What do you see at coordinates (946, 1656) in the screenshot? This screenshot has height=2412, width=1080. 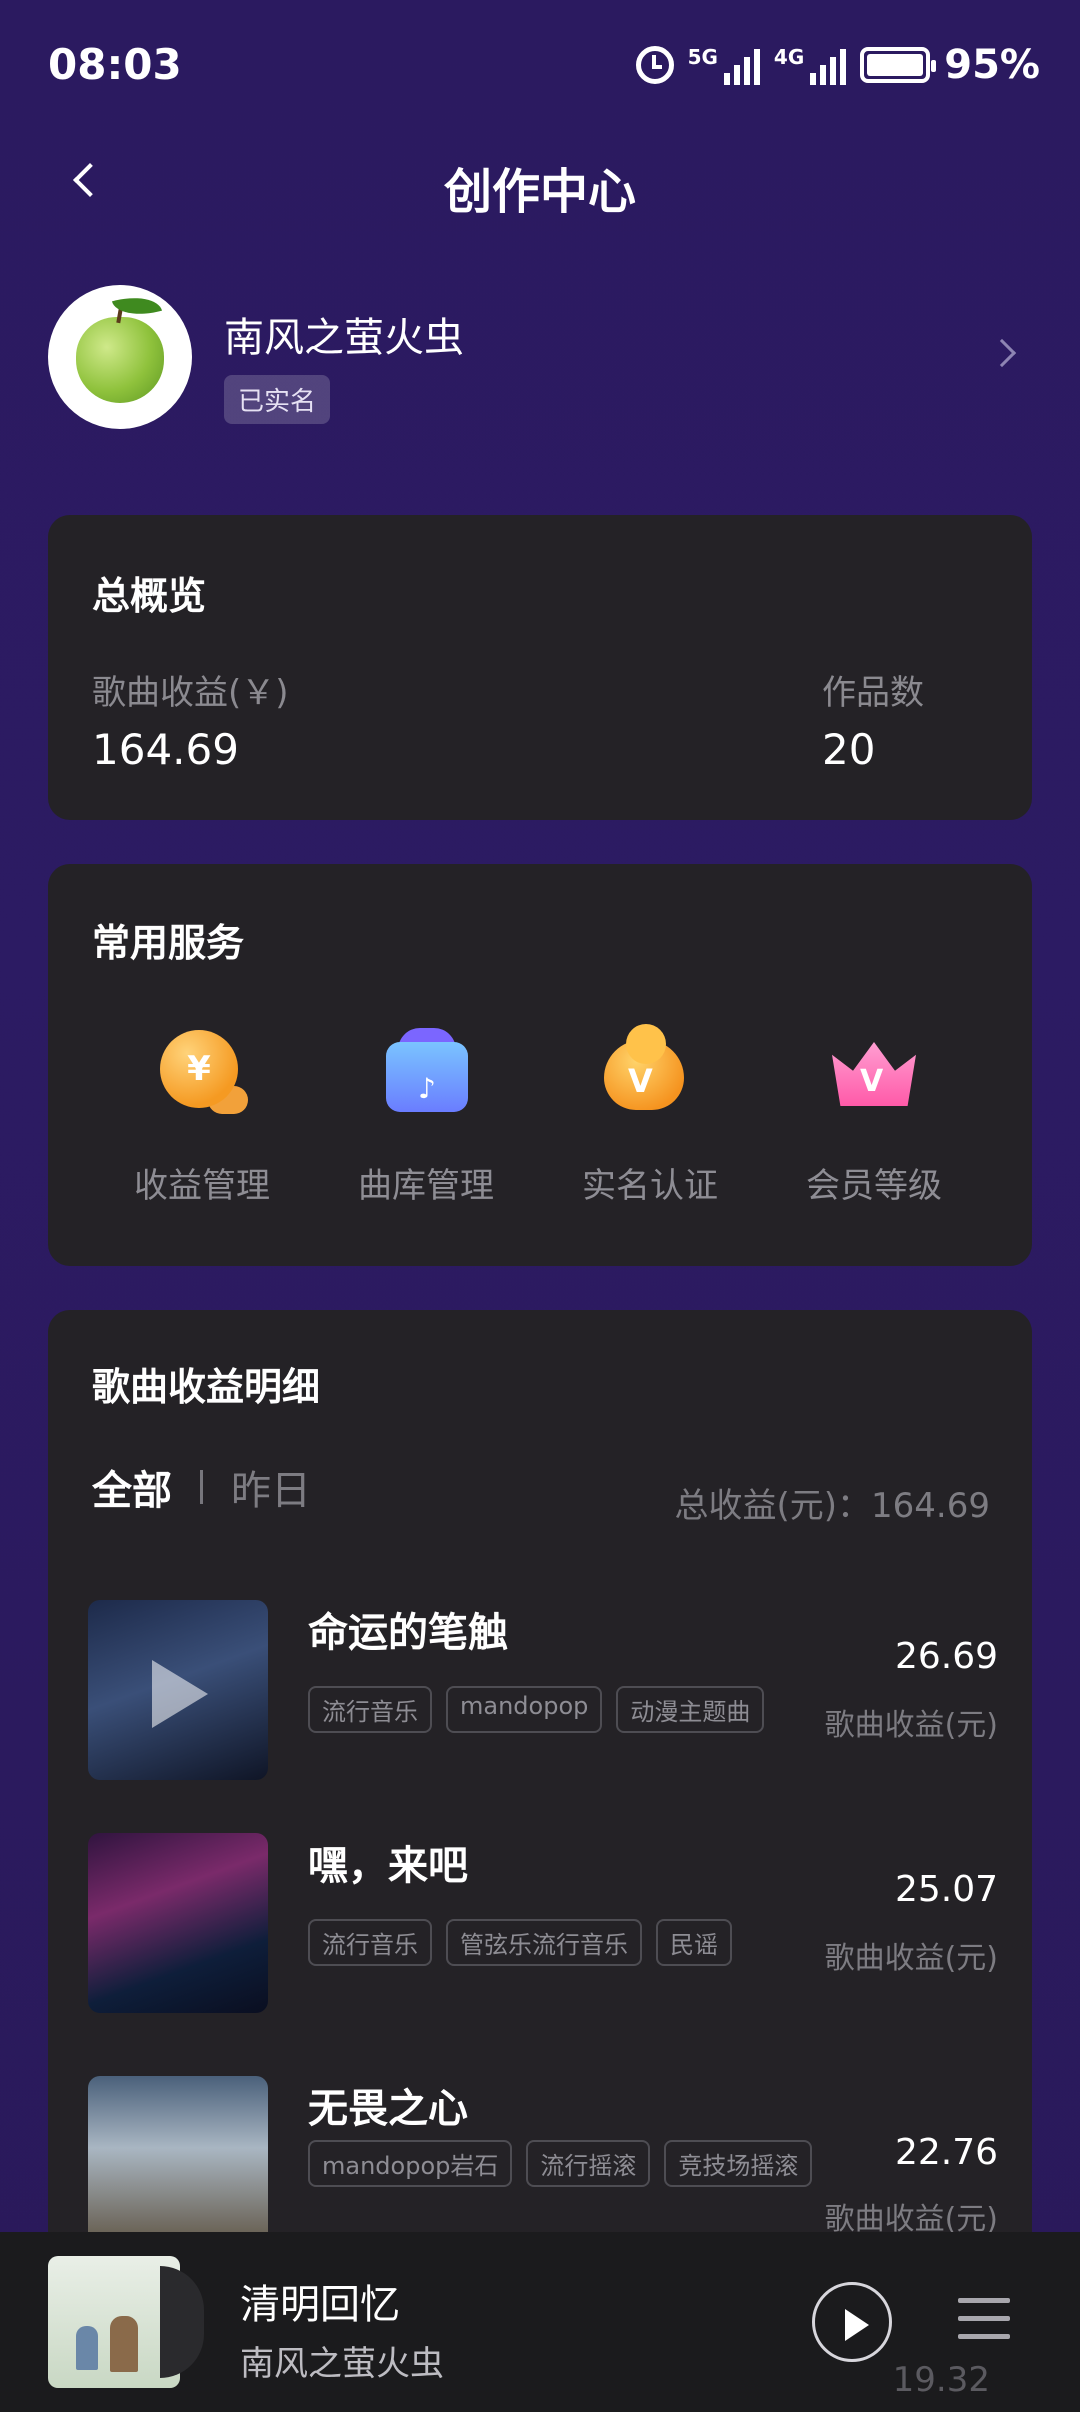 I see `song-earnings: 26.69` at bounding box center [946, 1656].